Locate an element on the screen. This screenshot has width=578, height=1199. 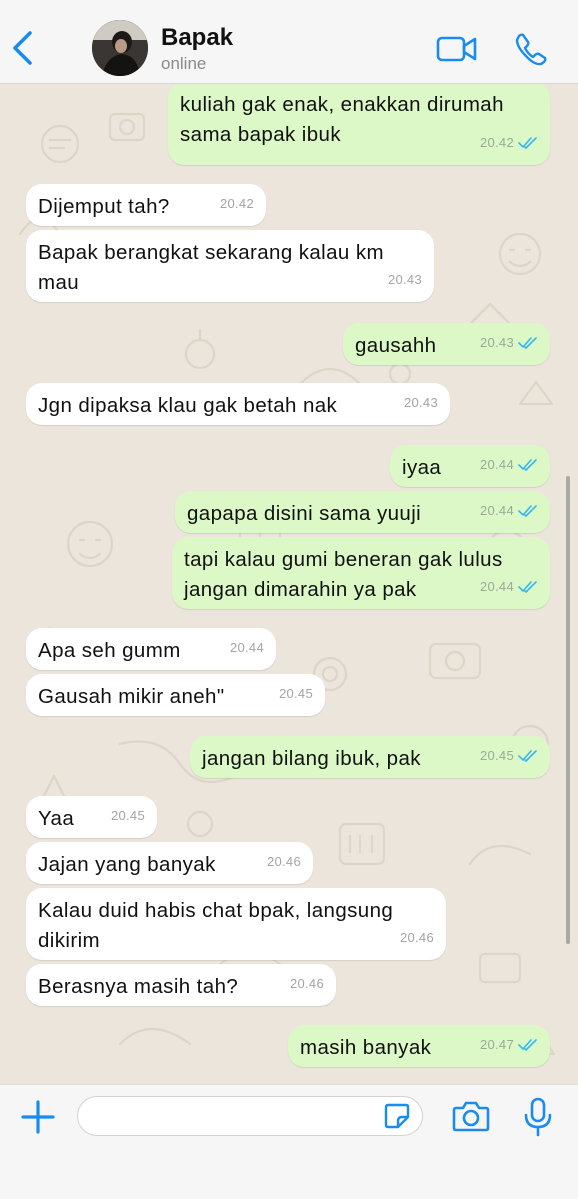
camera-icon is located at coordinates (471, 1116).